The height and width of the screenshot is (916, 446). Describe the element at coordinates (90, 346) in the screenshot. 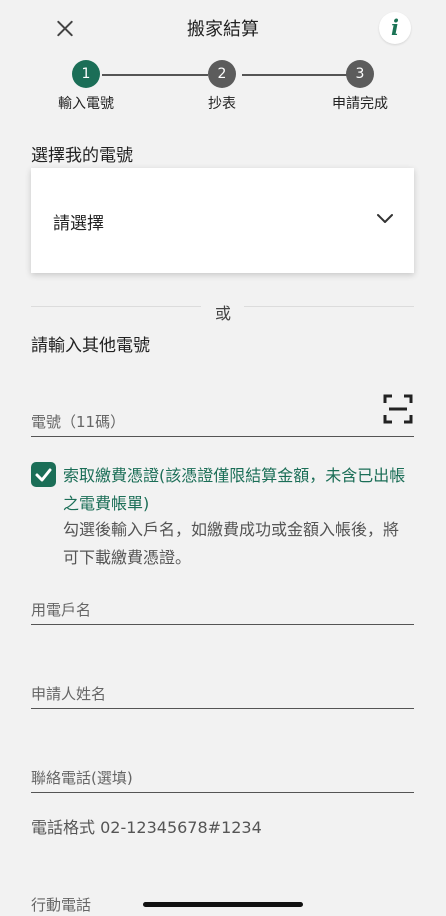

I see `other-number-label: 請輸入其他電號` at that location.